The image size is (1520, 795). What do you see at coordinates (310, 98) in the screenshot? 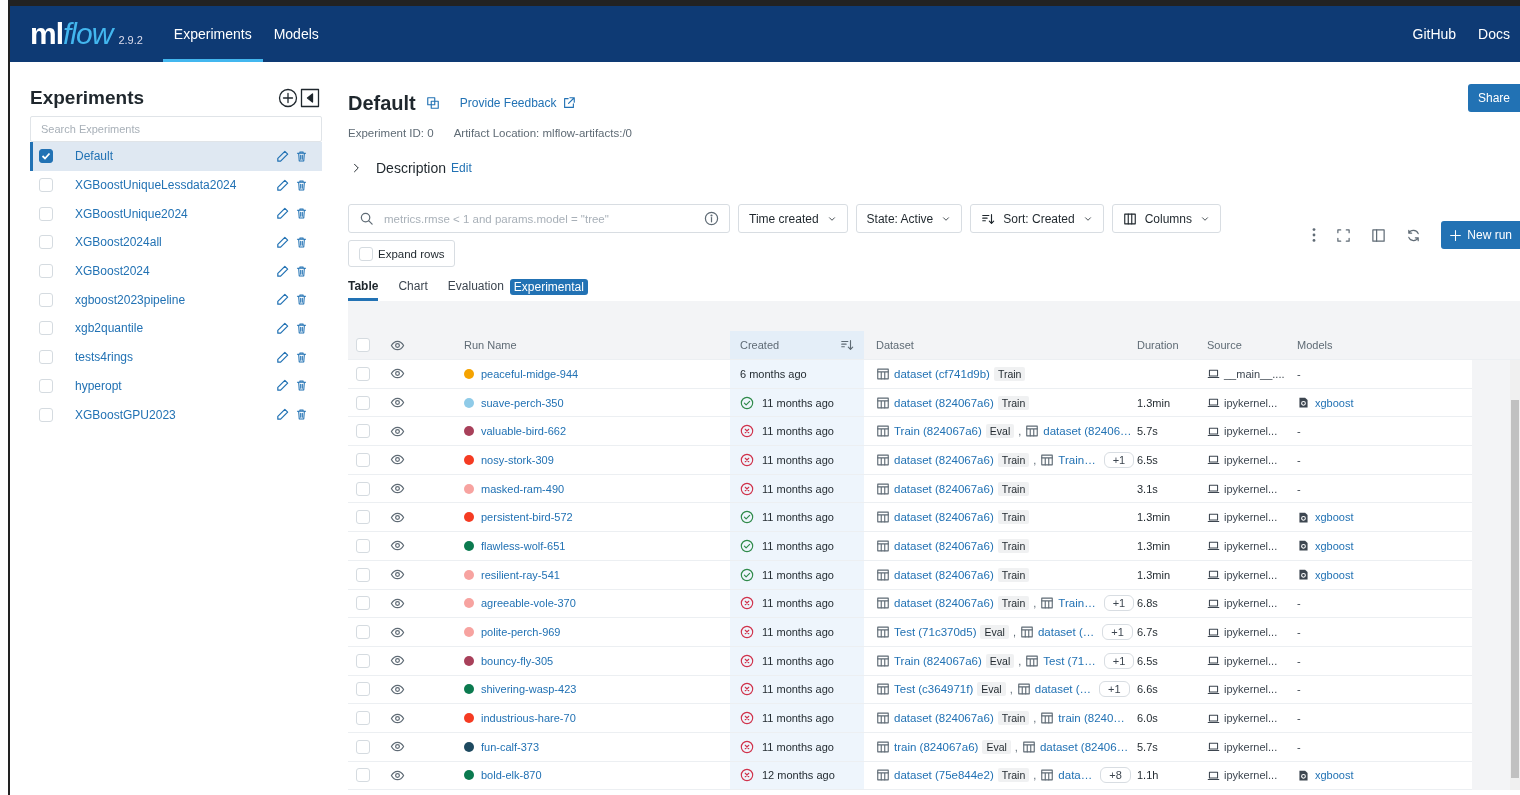
I see `collapse-panel-icon` at bounding box center [310, 98].